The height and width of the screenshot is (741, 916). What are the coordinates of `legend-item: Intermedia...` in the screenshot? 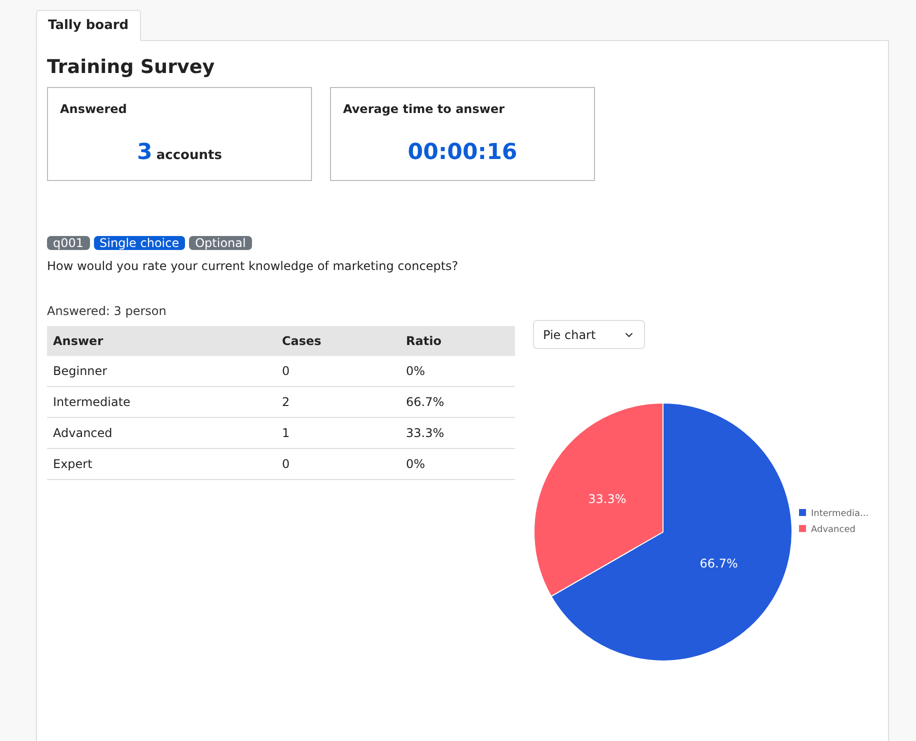 It's located at (834, 514).